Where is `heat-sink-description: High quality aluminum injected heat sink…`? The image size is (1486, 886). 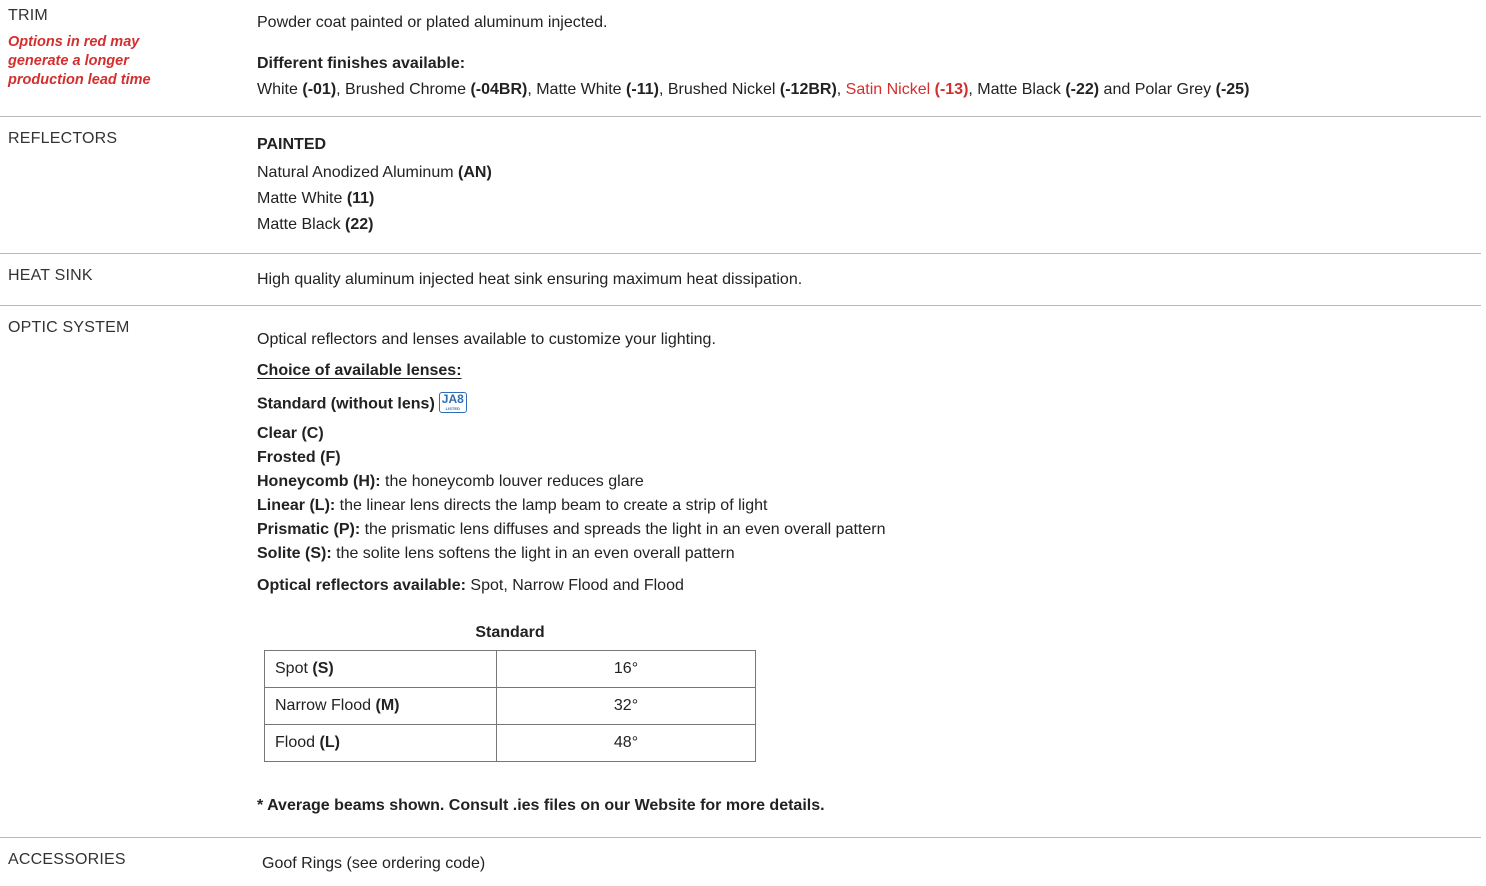 heat-sink-description: High quality aluminum injected heat sink… is located at coordinates (530, 279).